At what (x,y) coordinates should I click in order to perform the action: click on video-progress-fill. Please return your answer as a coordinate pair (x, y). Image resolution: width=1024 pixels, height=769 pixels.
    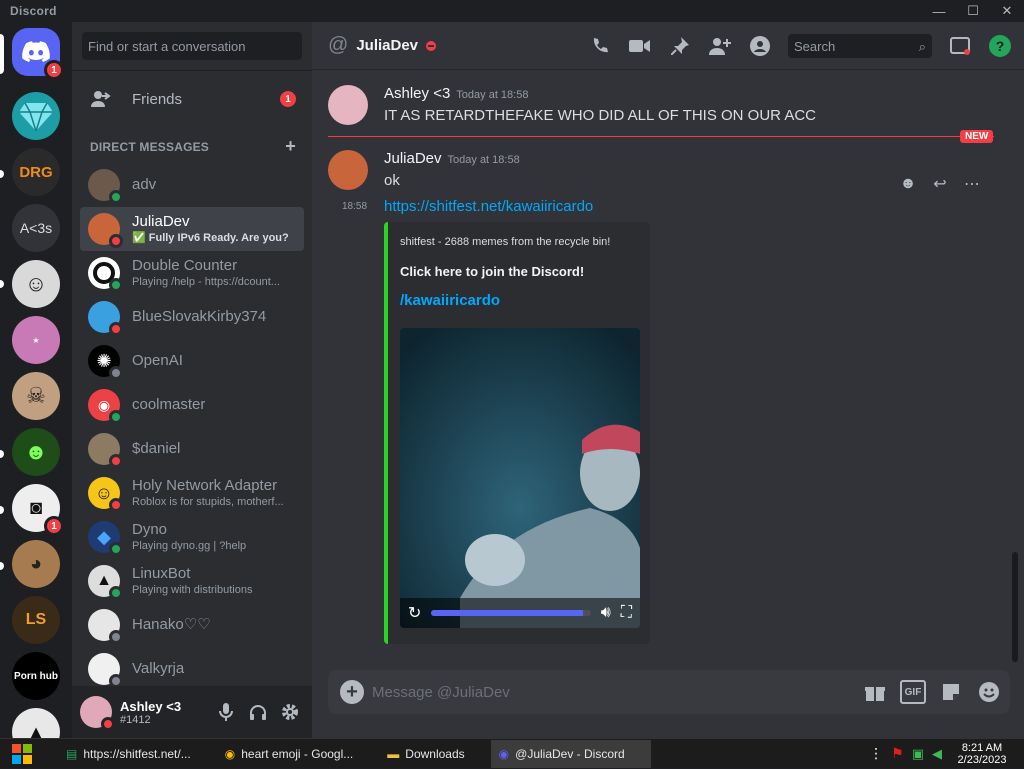
    Looking at the image, I should click on (507, 613).